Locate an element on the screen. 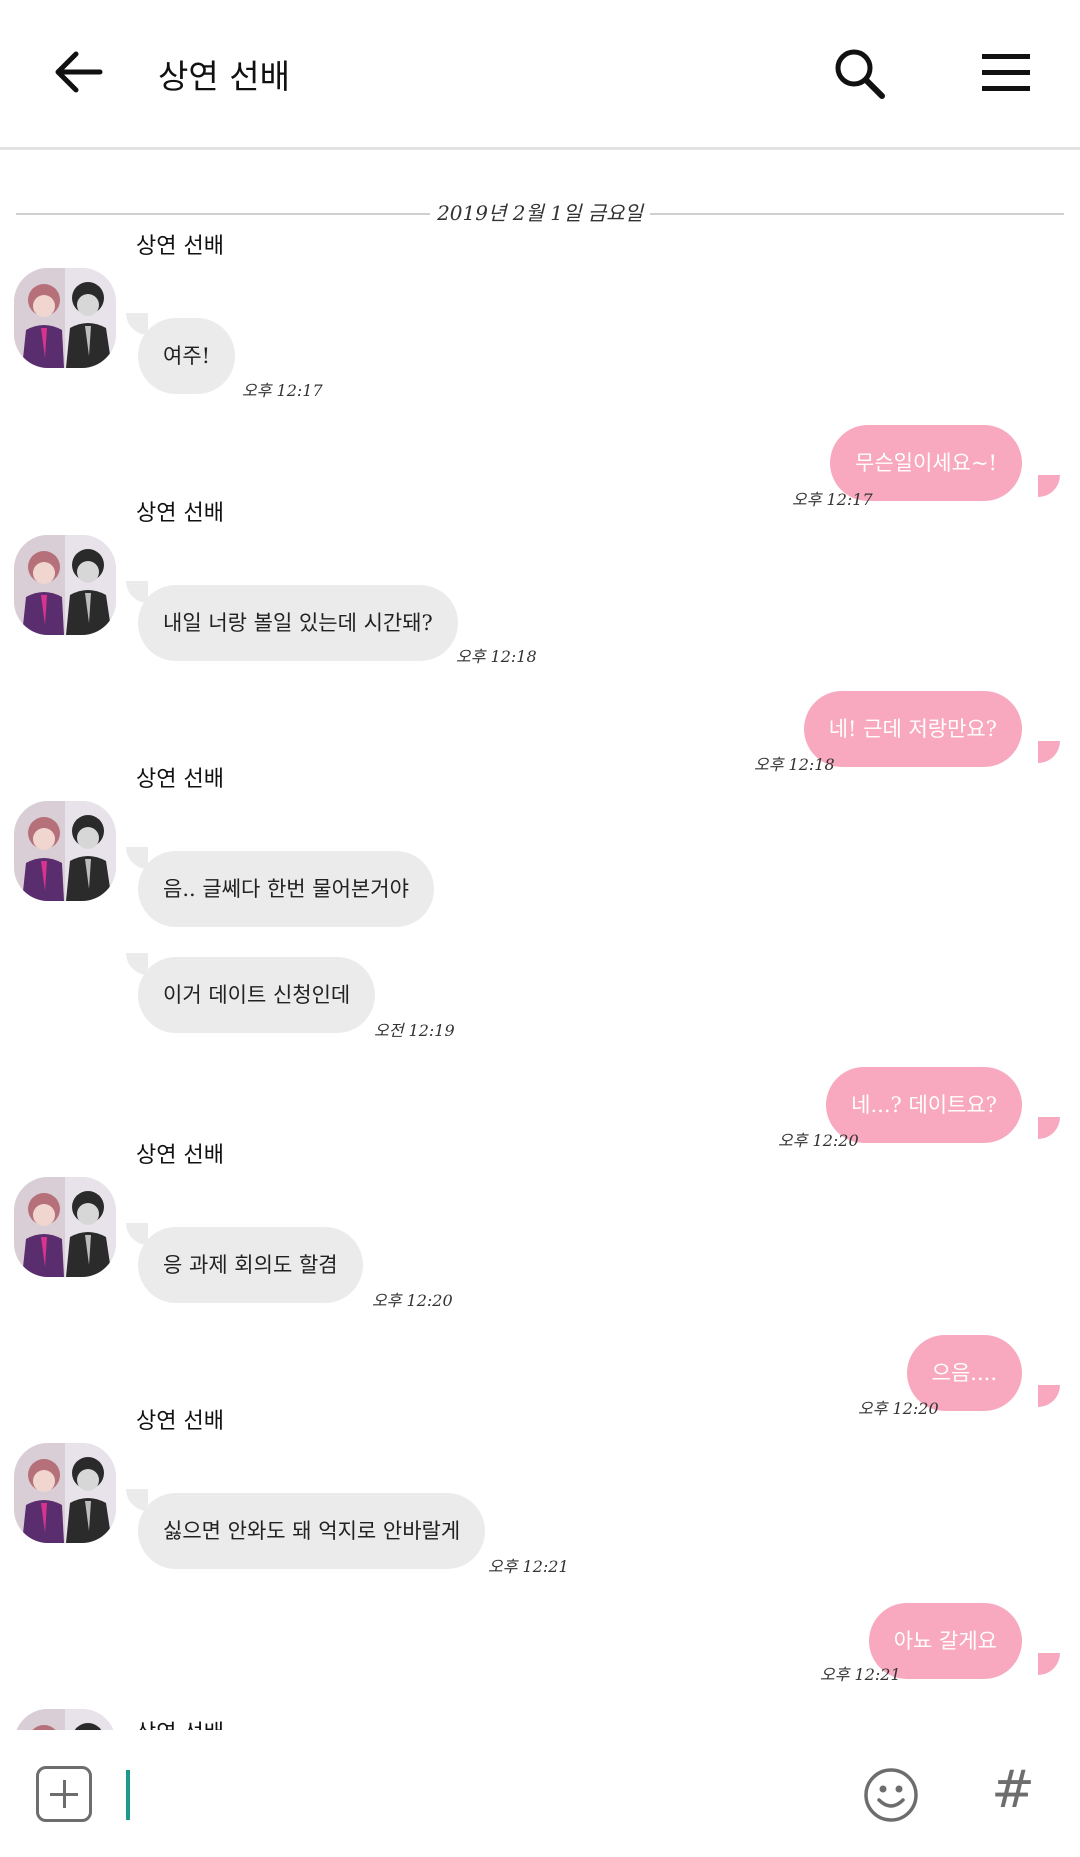 This screenshot has height=1857, width=1080. smiley-icon is located at coordinates (891, 1795).